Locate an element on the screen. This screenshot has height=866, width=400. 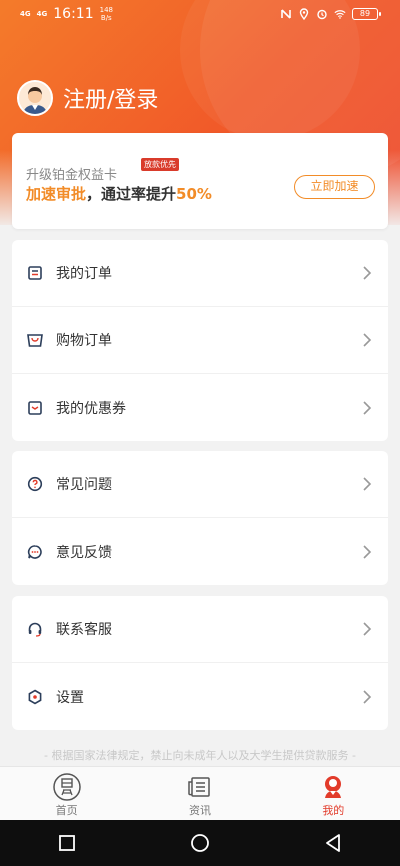
battery-icon: 89 is located at coordinates (366, 14).